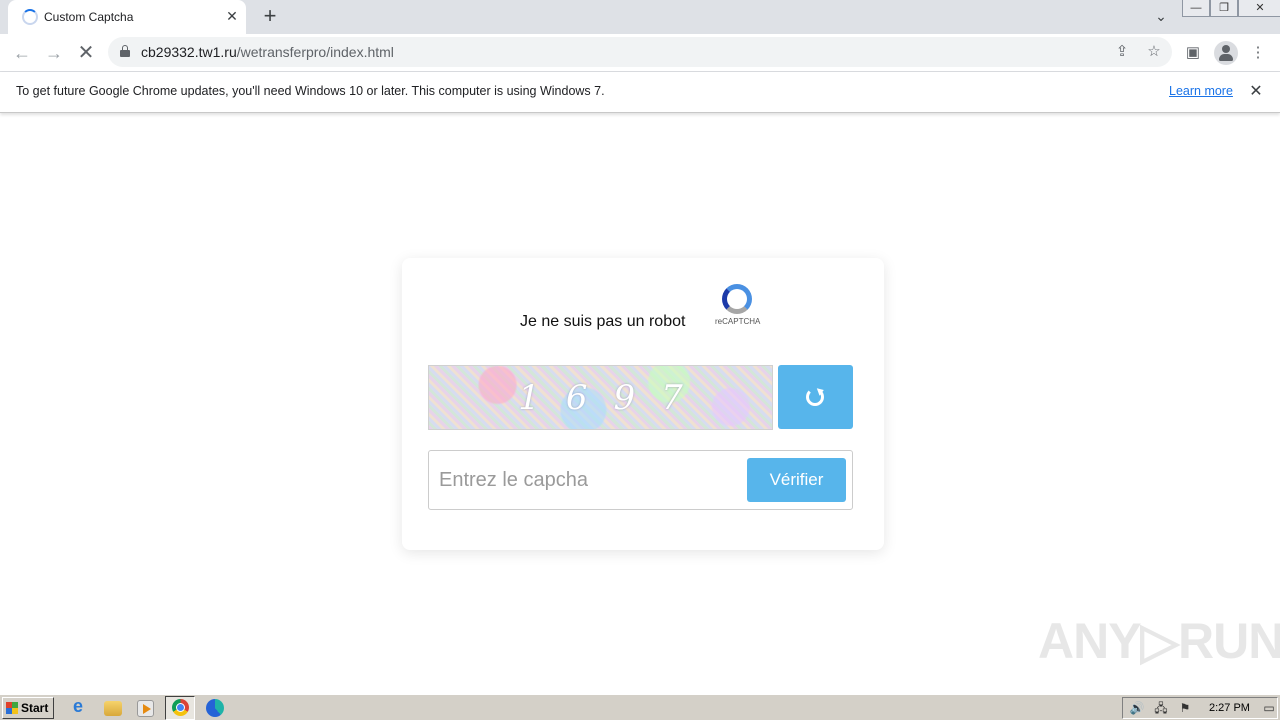 The height and width of the screenshot is (720, 1280). What do you see at coordinates (1137, 708) in the screenshot?
I see `volume-icon: 🔊` at bounding box center [1137, 708].